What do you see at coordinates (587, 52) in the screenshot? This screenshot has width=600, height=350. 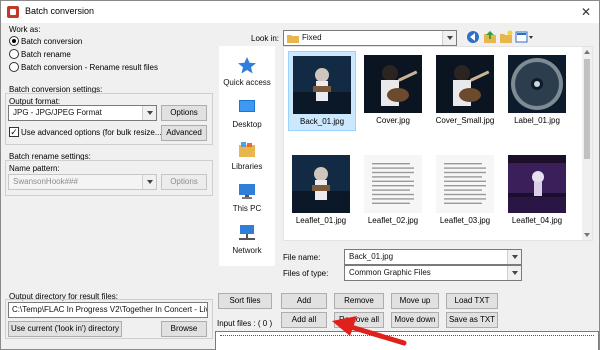 I see `scroll-up-icon` at bounding box center [587, 52].